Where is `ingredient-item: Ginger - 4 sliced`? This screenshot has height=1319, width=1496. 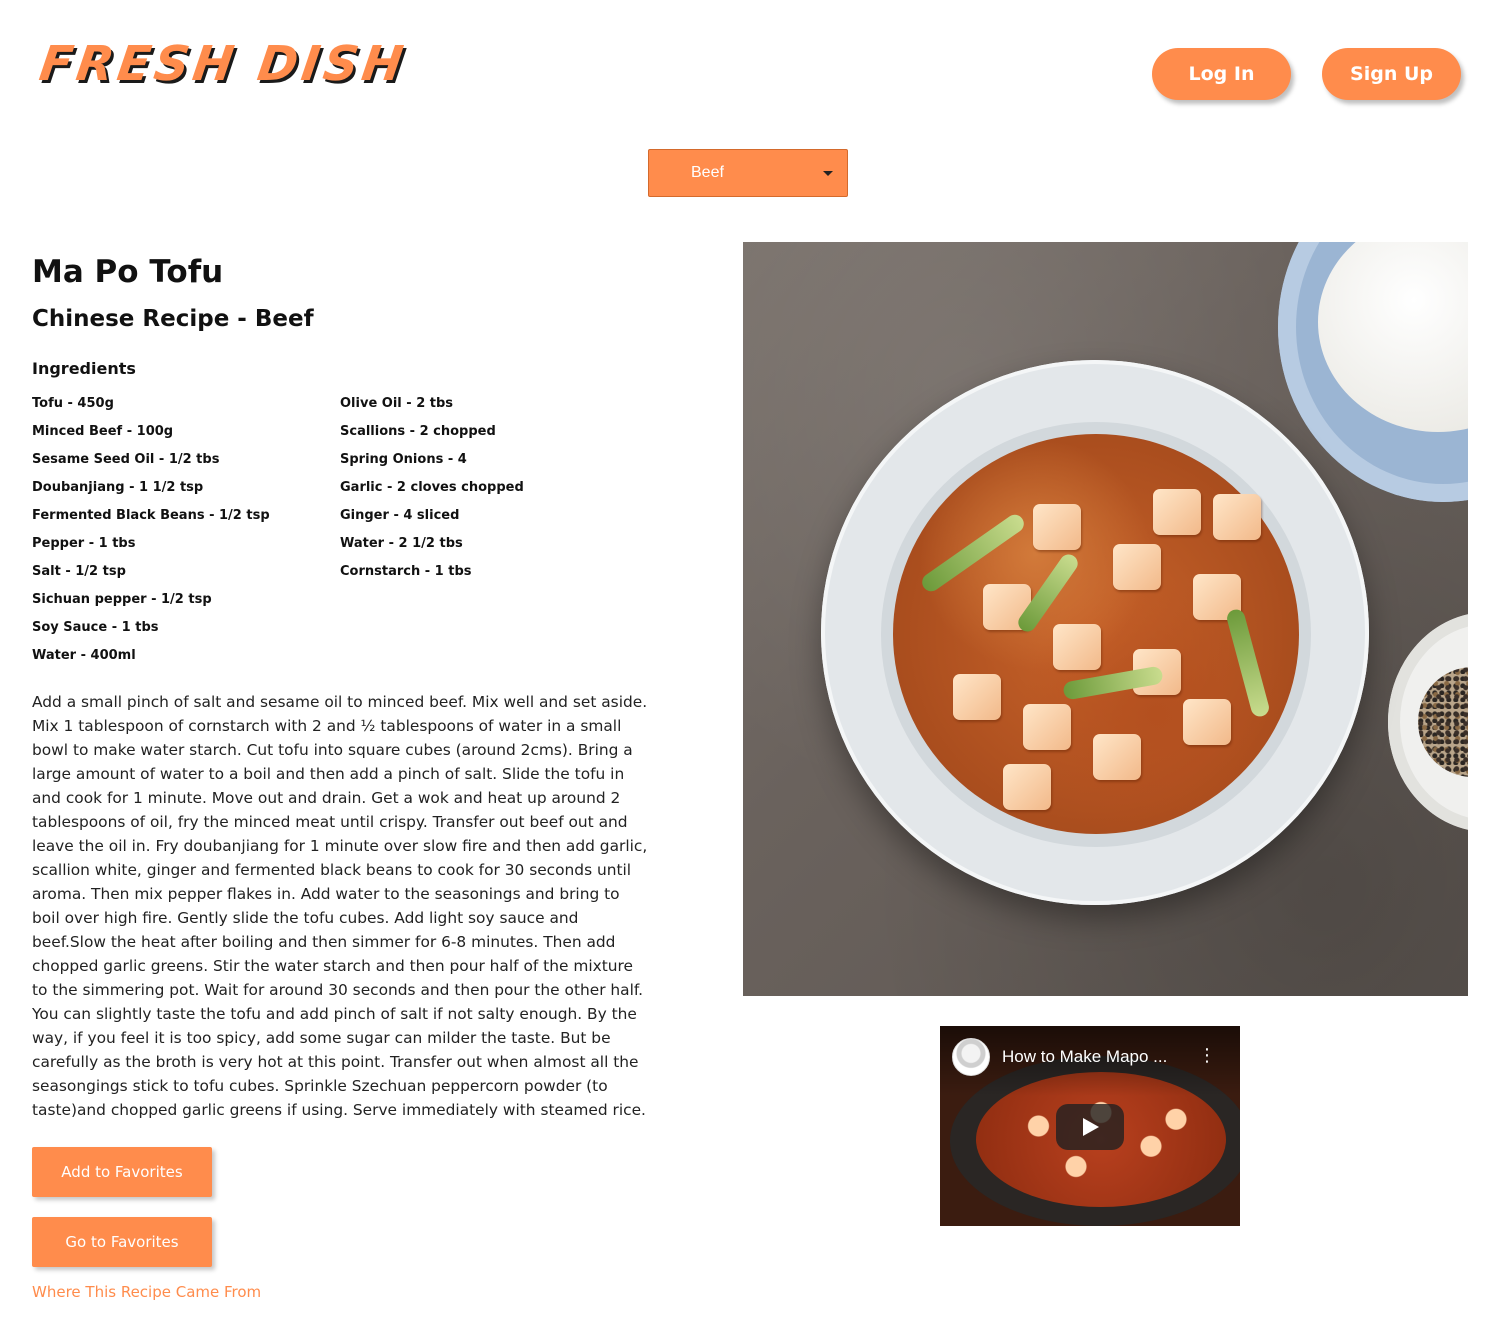
ingredient-item: Ginger - 4 sliced is located at coordinates (400, 515).